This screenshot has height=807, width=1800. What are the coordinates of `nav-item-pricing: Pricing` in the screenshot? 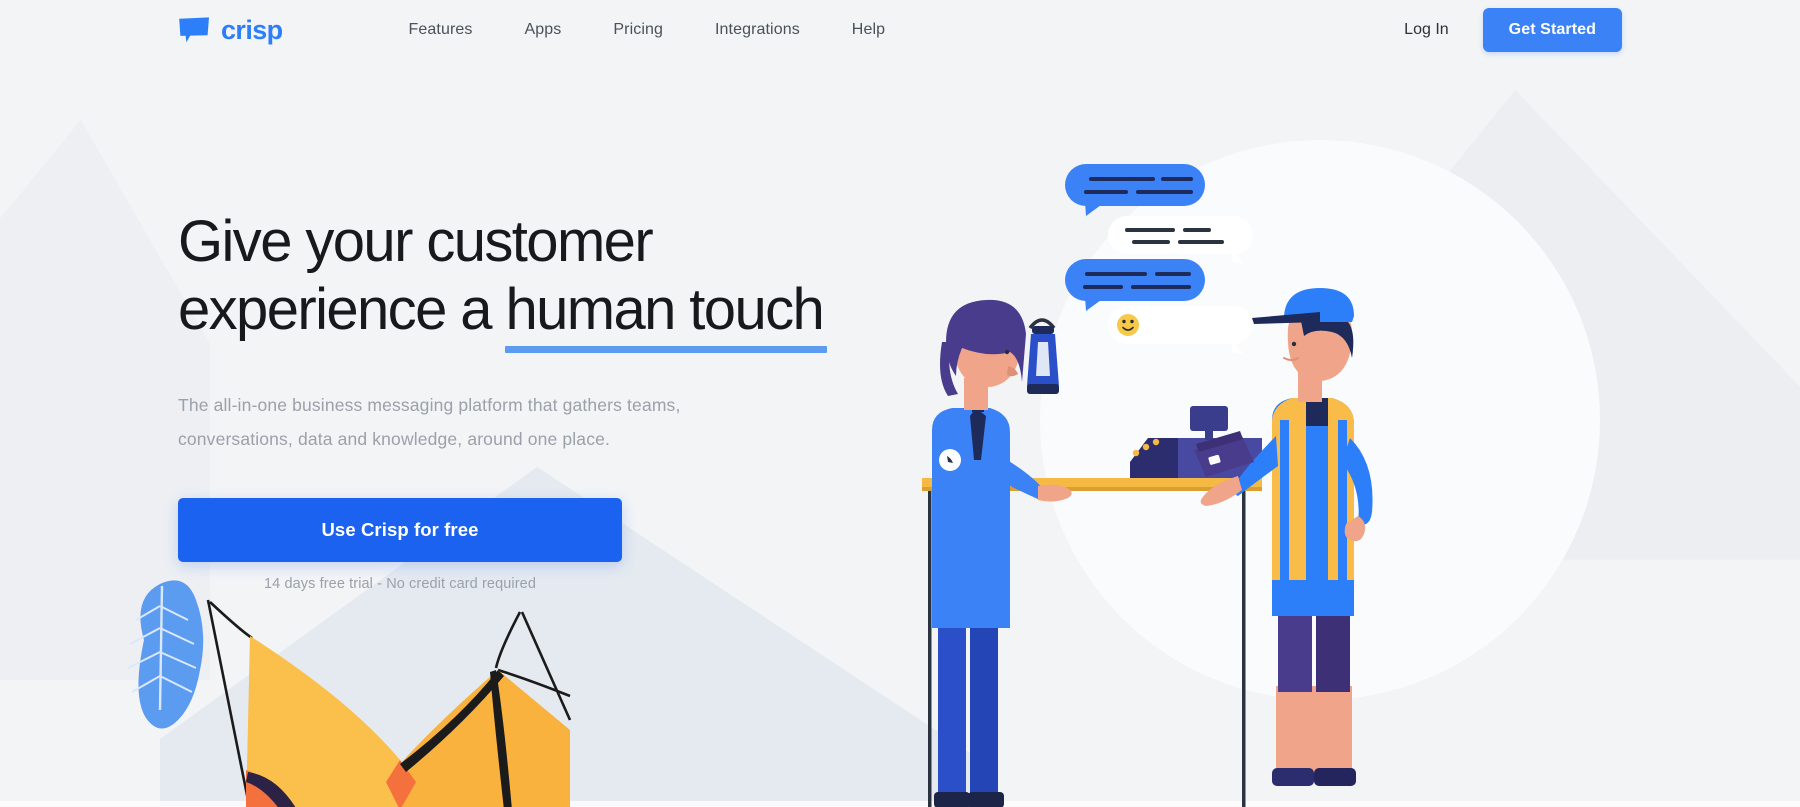 It's located at (638, 30).